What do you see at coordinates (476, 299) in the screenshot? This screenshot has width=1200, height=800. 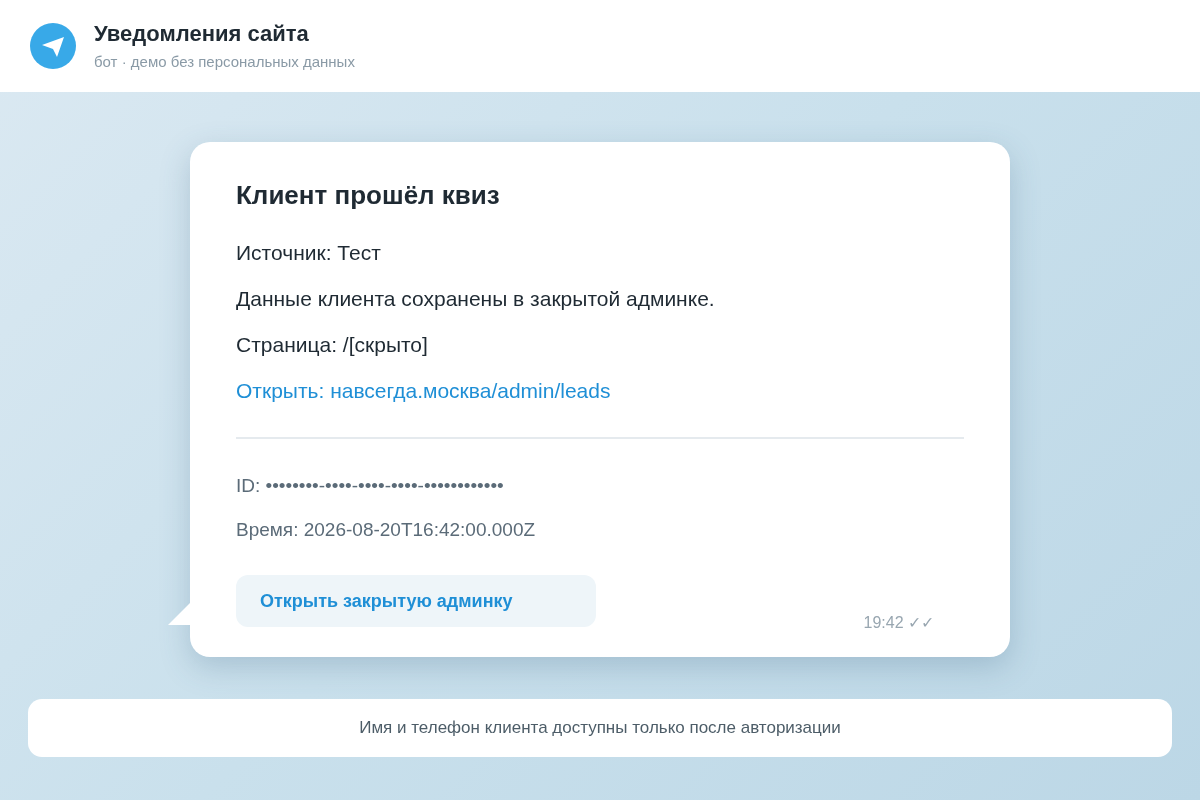 I see `message-line: Данные клиента сохранены в закрытой админке.` at bounding box center [476, 299].